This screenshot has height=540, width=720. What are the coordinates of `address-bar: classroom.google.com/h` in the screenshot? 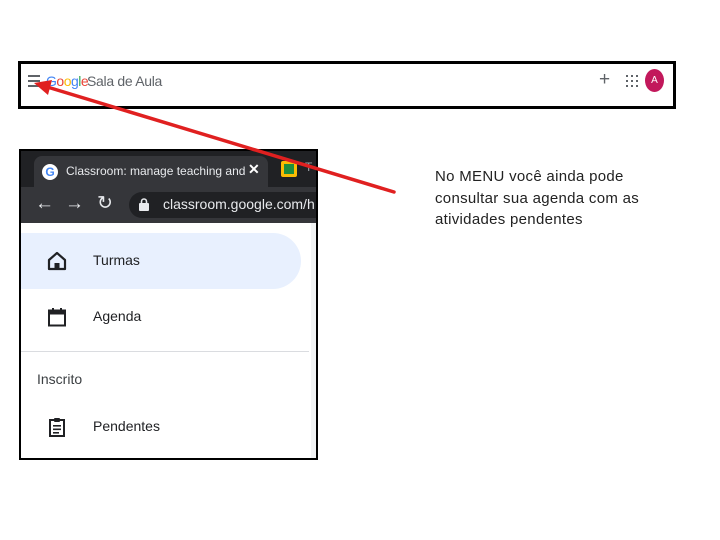 It's located at (222, 205).